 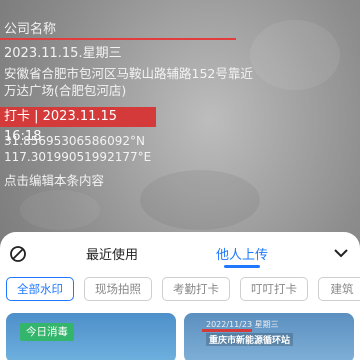 I want to click on tab-recent: 最近使用, so click(x=112, y=253).